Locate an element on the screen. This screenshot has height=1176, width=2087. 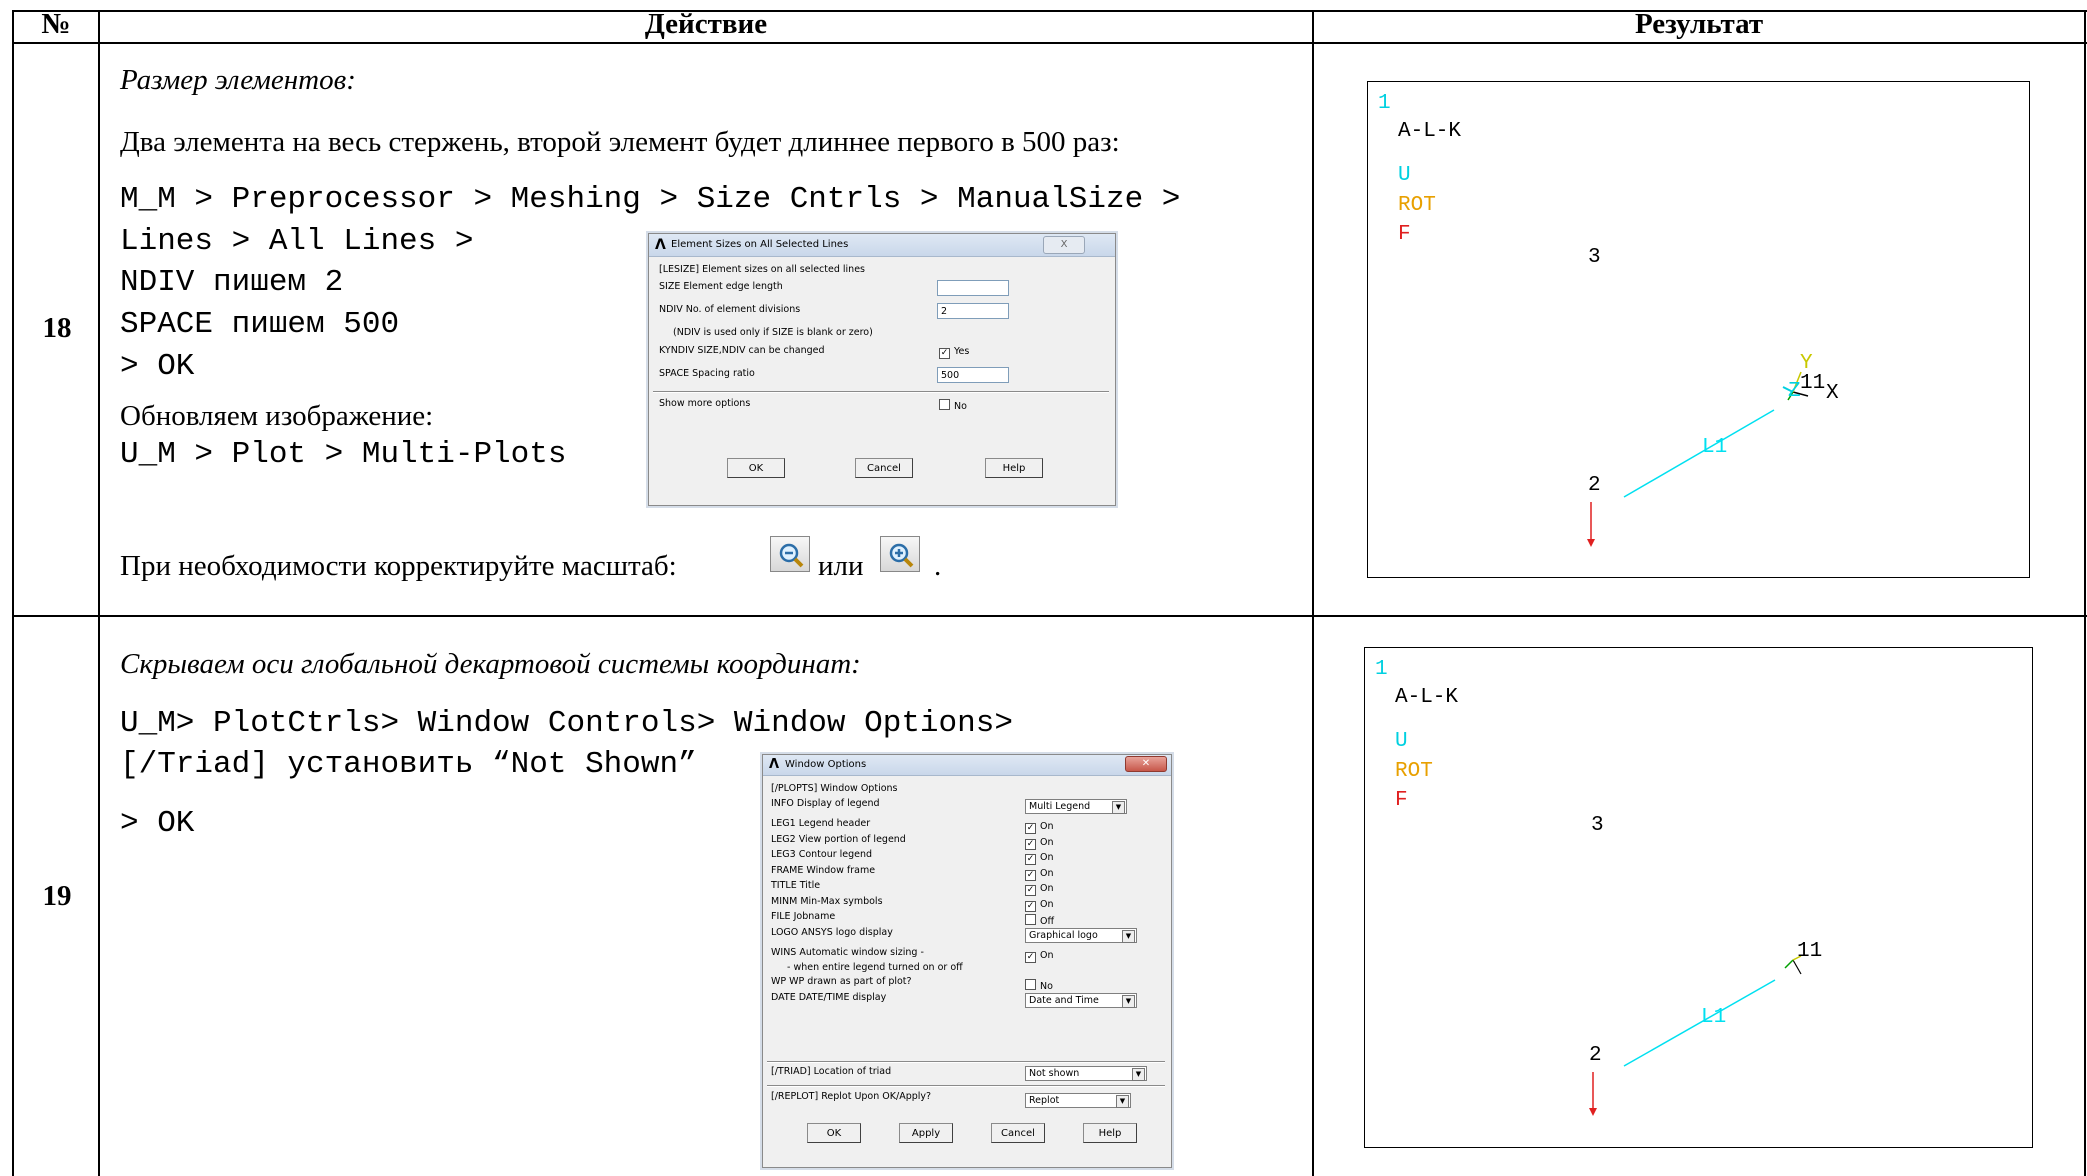
ndiv-label: NDIV No. of element divisions is located at coordinates (730, 309).